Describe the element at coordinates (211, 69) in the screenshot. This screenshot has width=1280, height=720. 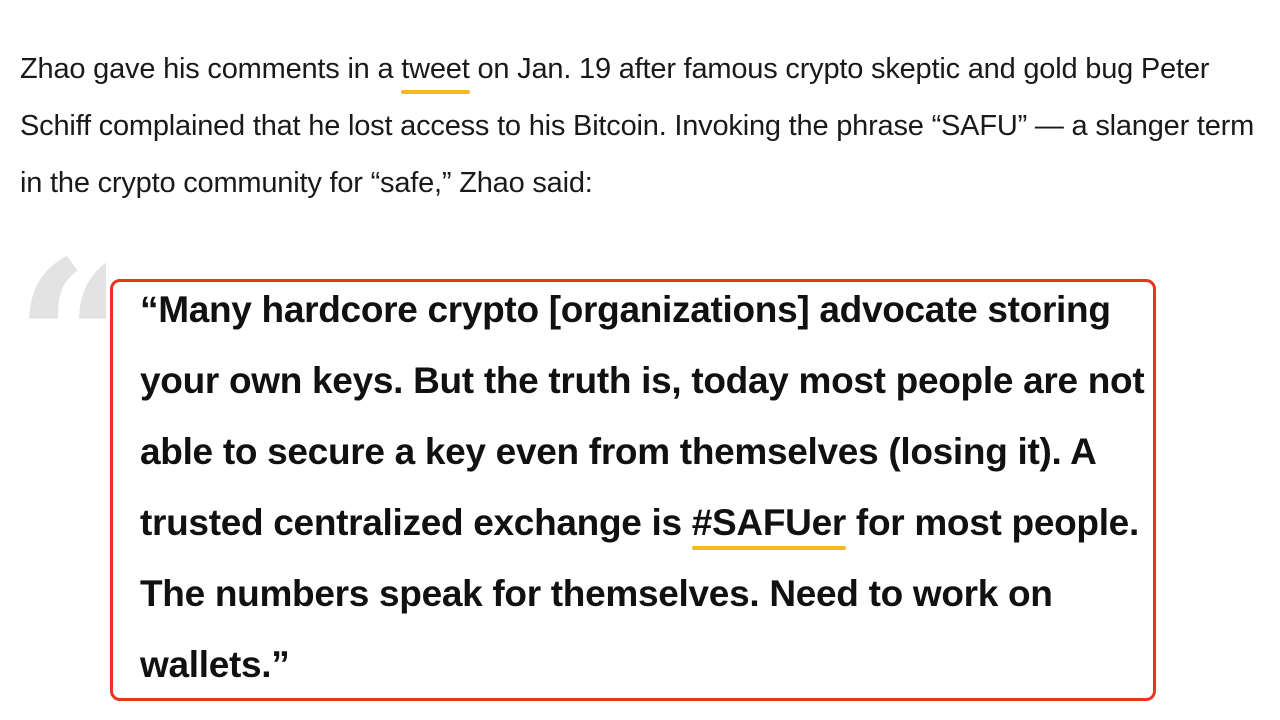
I see `intro-text-start: Zhao gave his comments in a` at that location.